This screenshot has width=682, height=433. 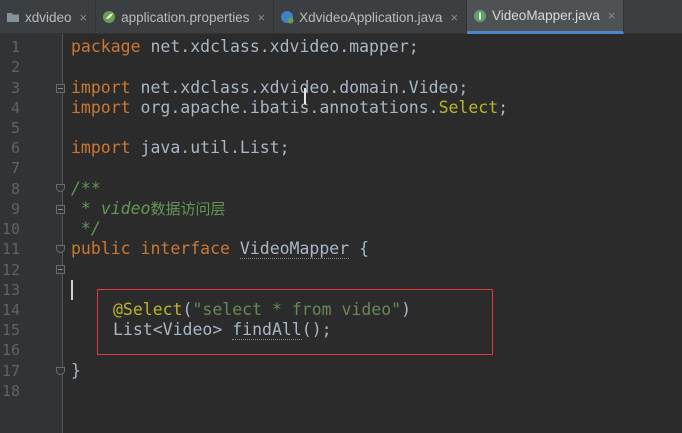 I want to click on line-number: 9, so click(x=15, y=209).